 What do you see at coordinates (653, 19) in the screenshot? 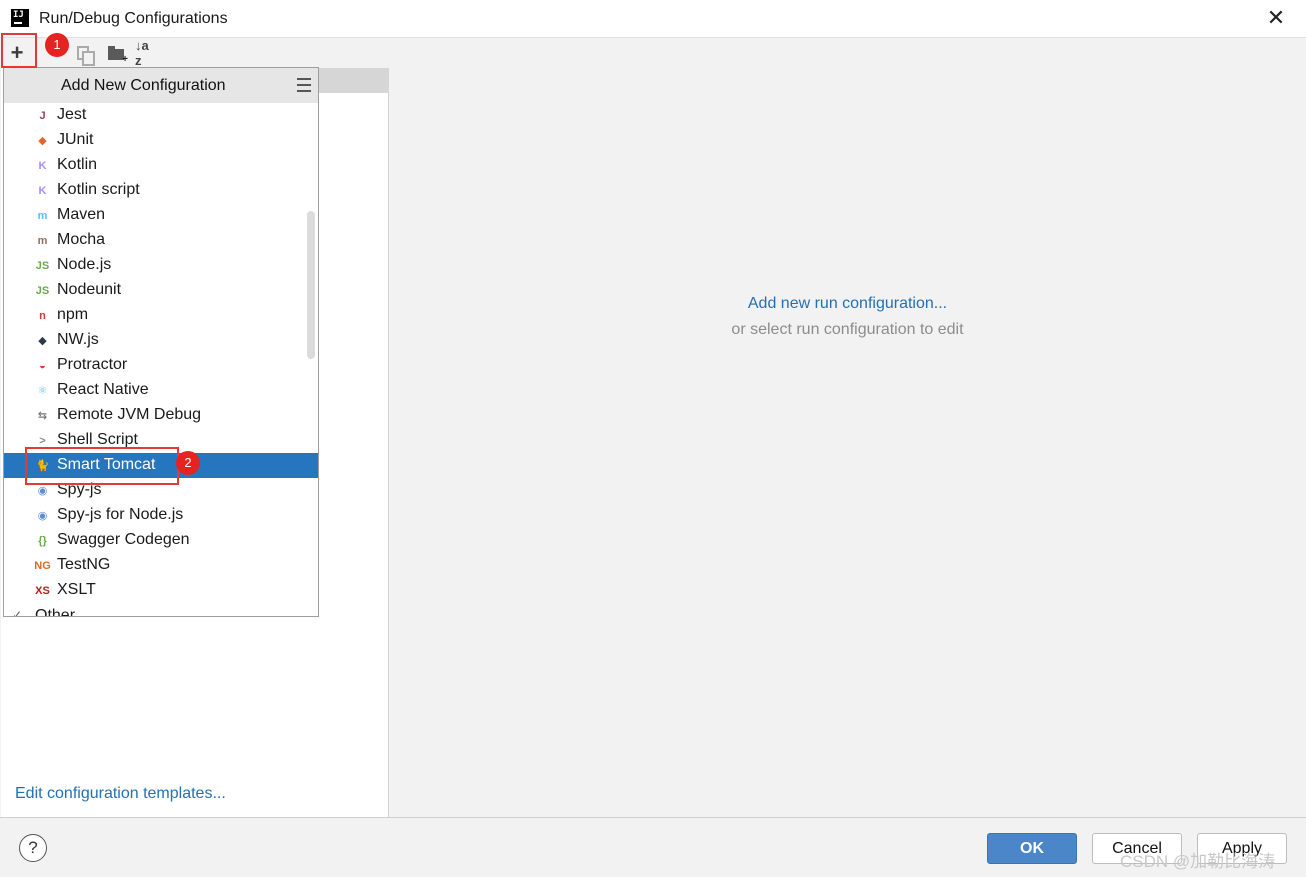
I see `title-bar: IJ Run/Debug Configurations ✕` at bounding box center [653, 19].